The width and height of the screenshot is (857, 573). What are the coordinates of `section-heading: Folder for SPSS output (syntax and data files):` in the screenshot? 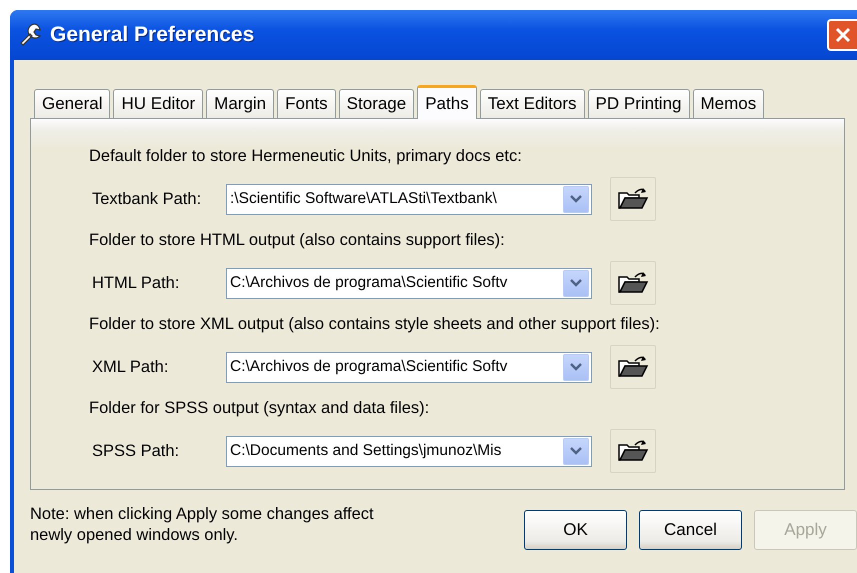 It's located at (259, 409).